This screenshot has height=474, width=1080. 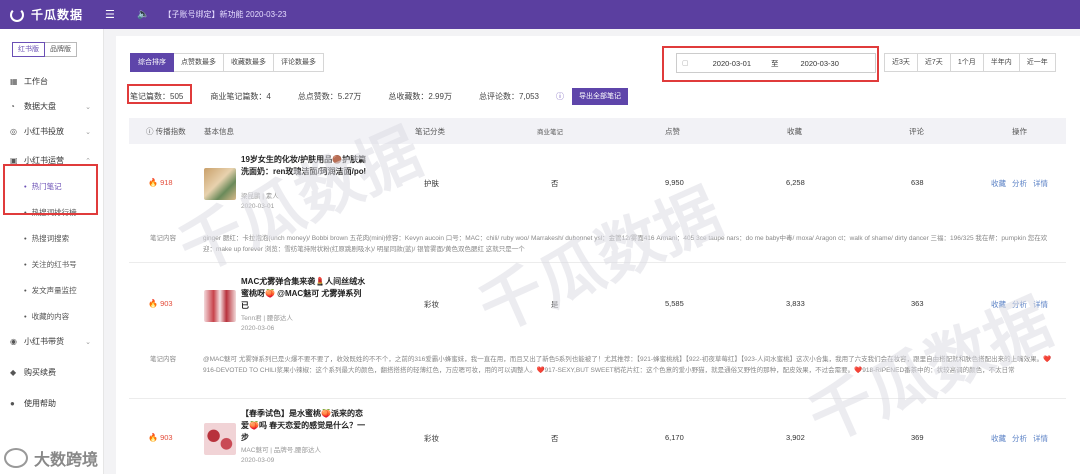 I want to click on sidebar-item-label: 小红书投放, so click(x=44, y=131).